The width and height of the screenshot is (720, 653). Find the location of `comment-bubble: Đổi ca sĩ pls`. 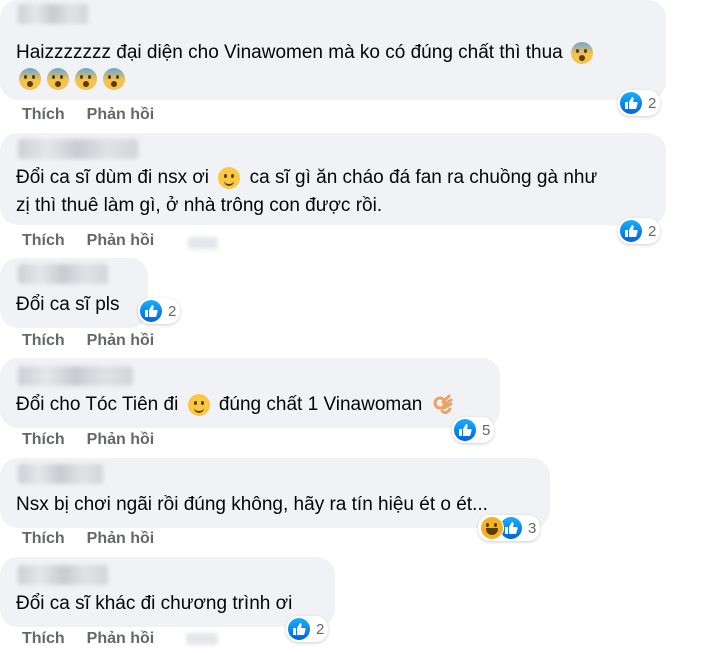

comment-bubble: Đổi ca sĩ pls is located at coordinates (74, 293).